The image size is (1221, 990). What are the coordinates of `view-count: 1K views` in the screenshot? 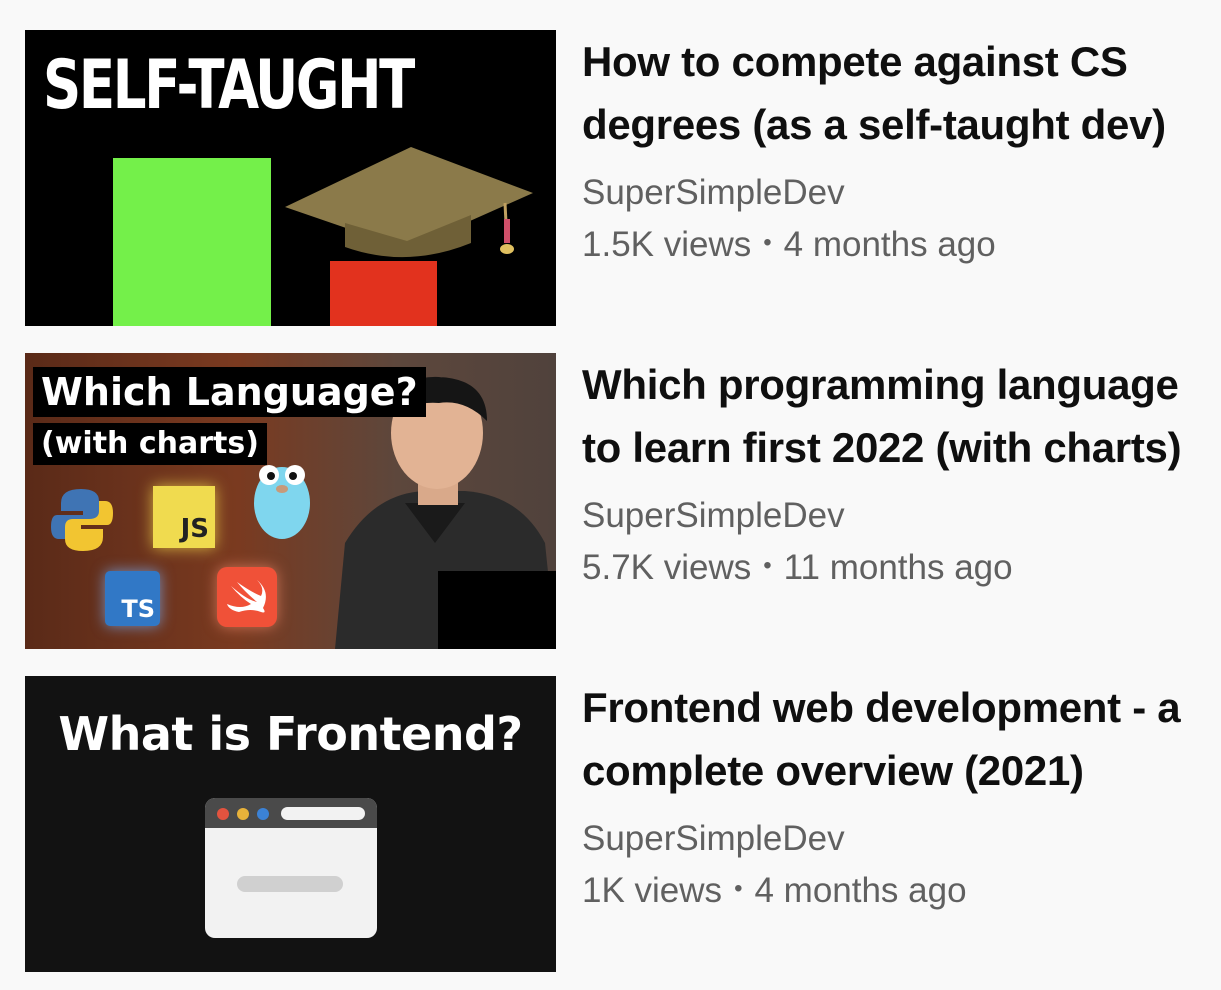 It's located at (652, 890).